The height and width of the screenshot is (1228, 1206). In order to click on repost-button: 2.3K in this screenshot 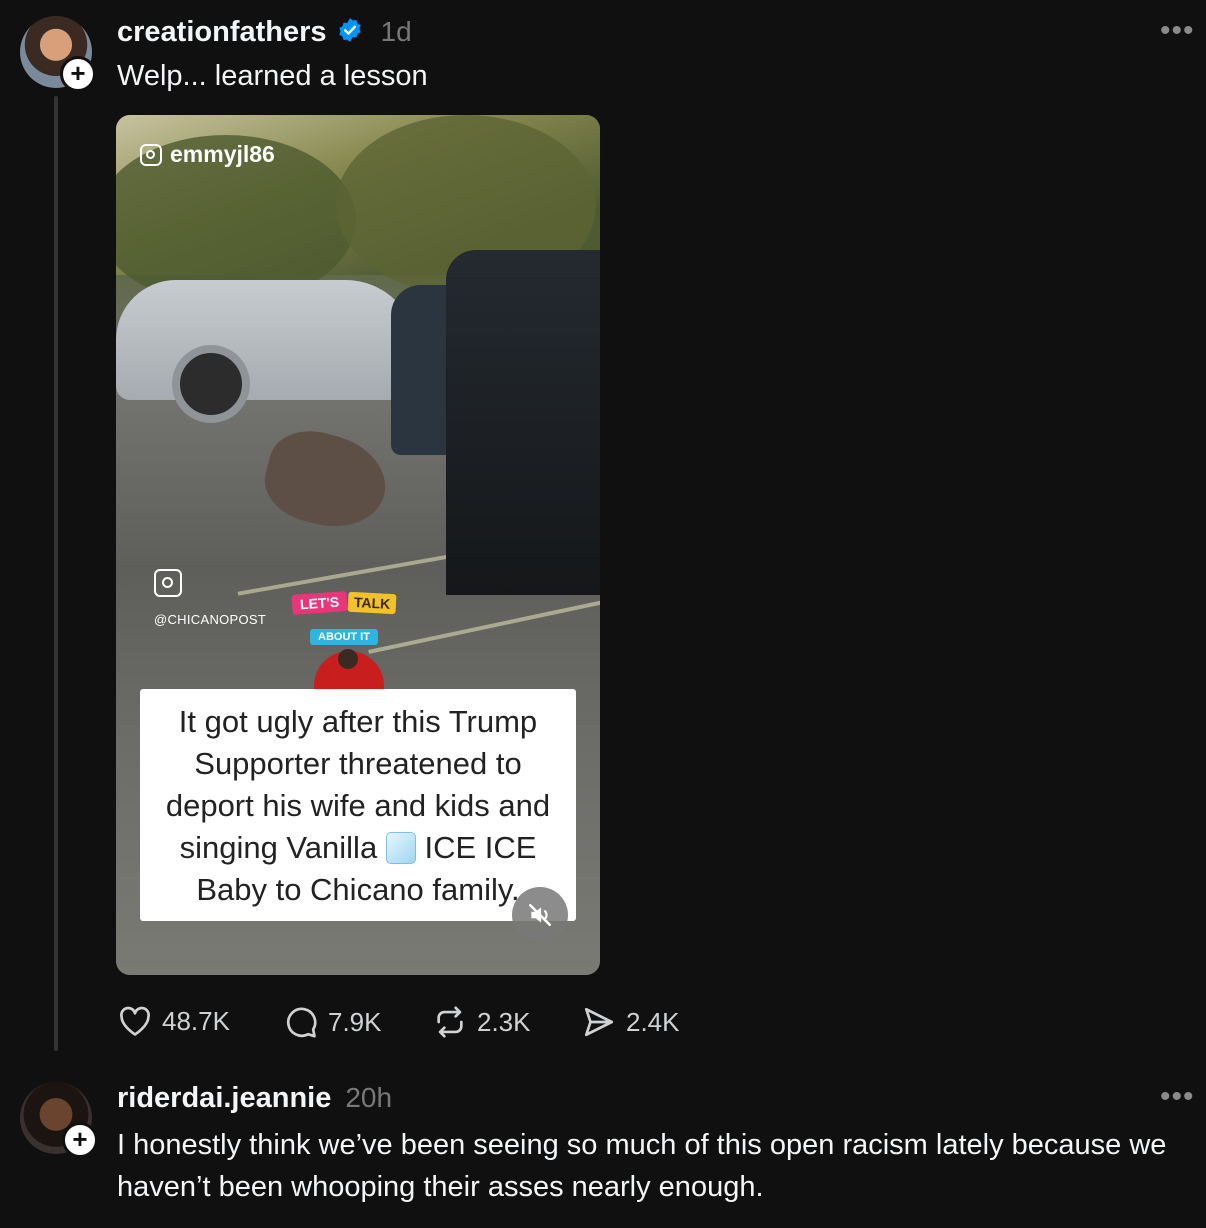, I will do `click(482, 1022)`.